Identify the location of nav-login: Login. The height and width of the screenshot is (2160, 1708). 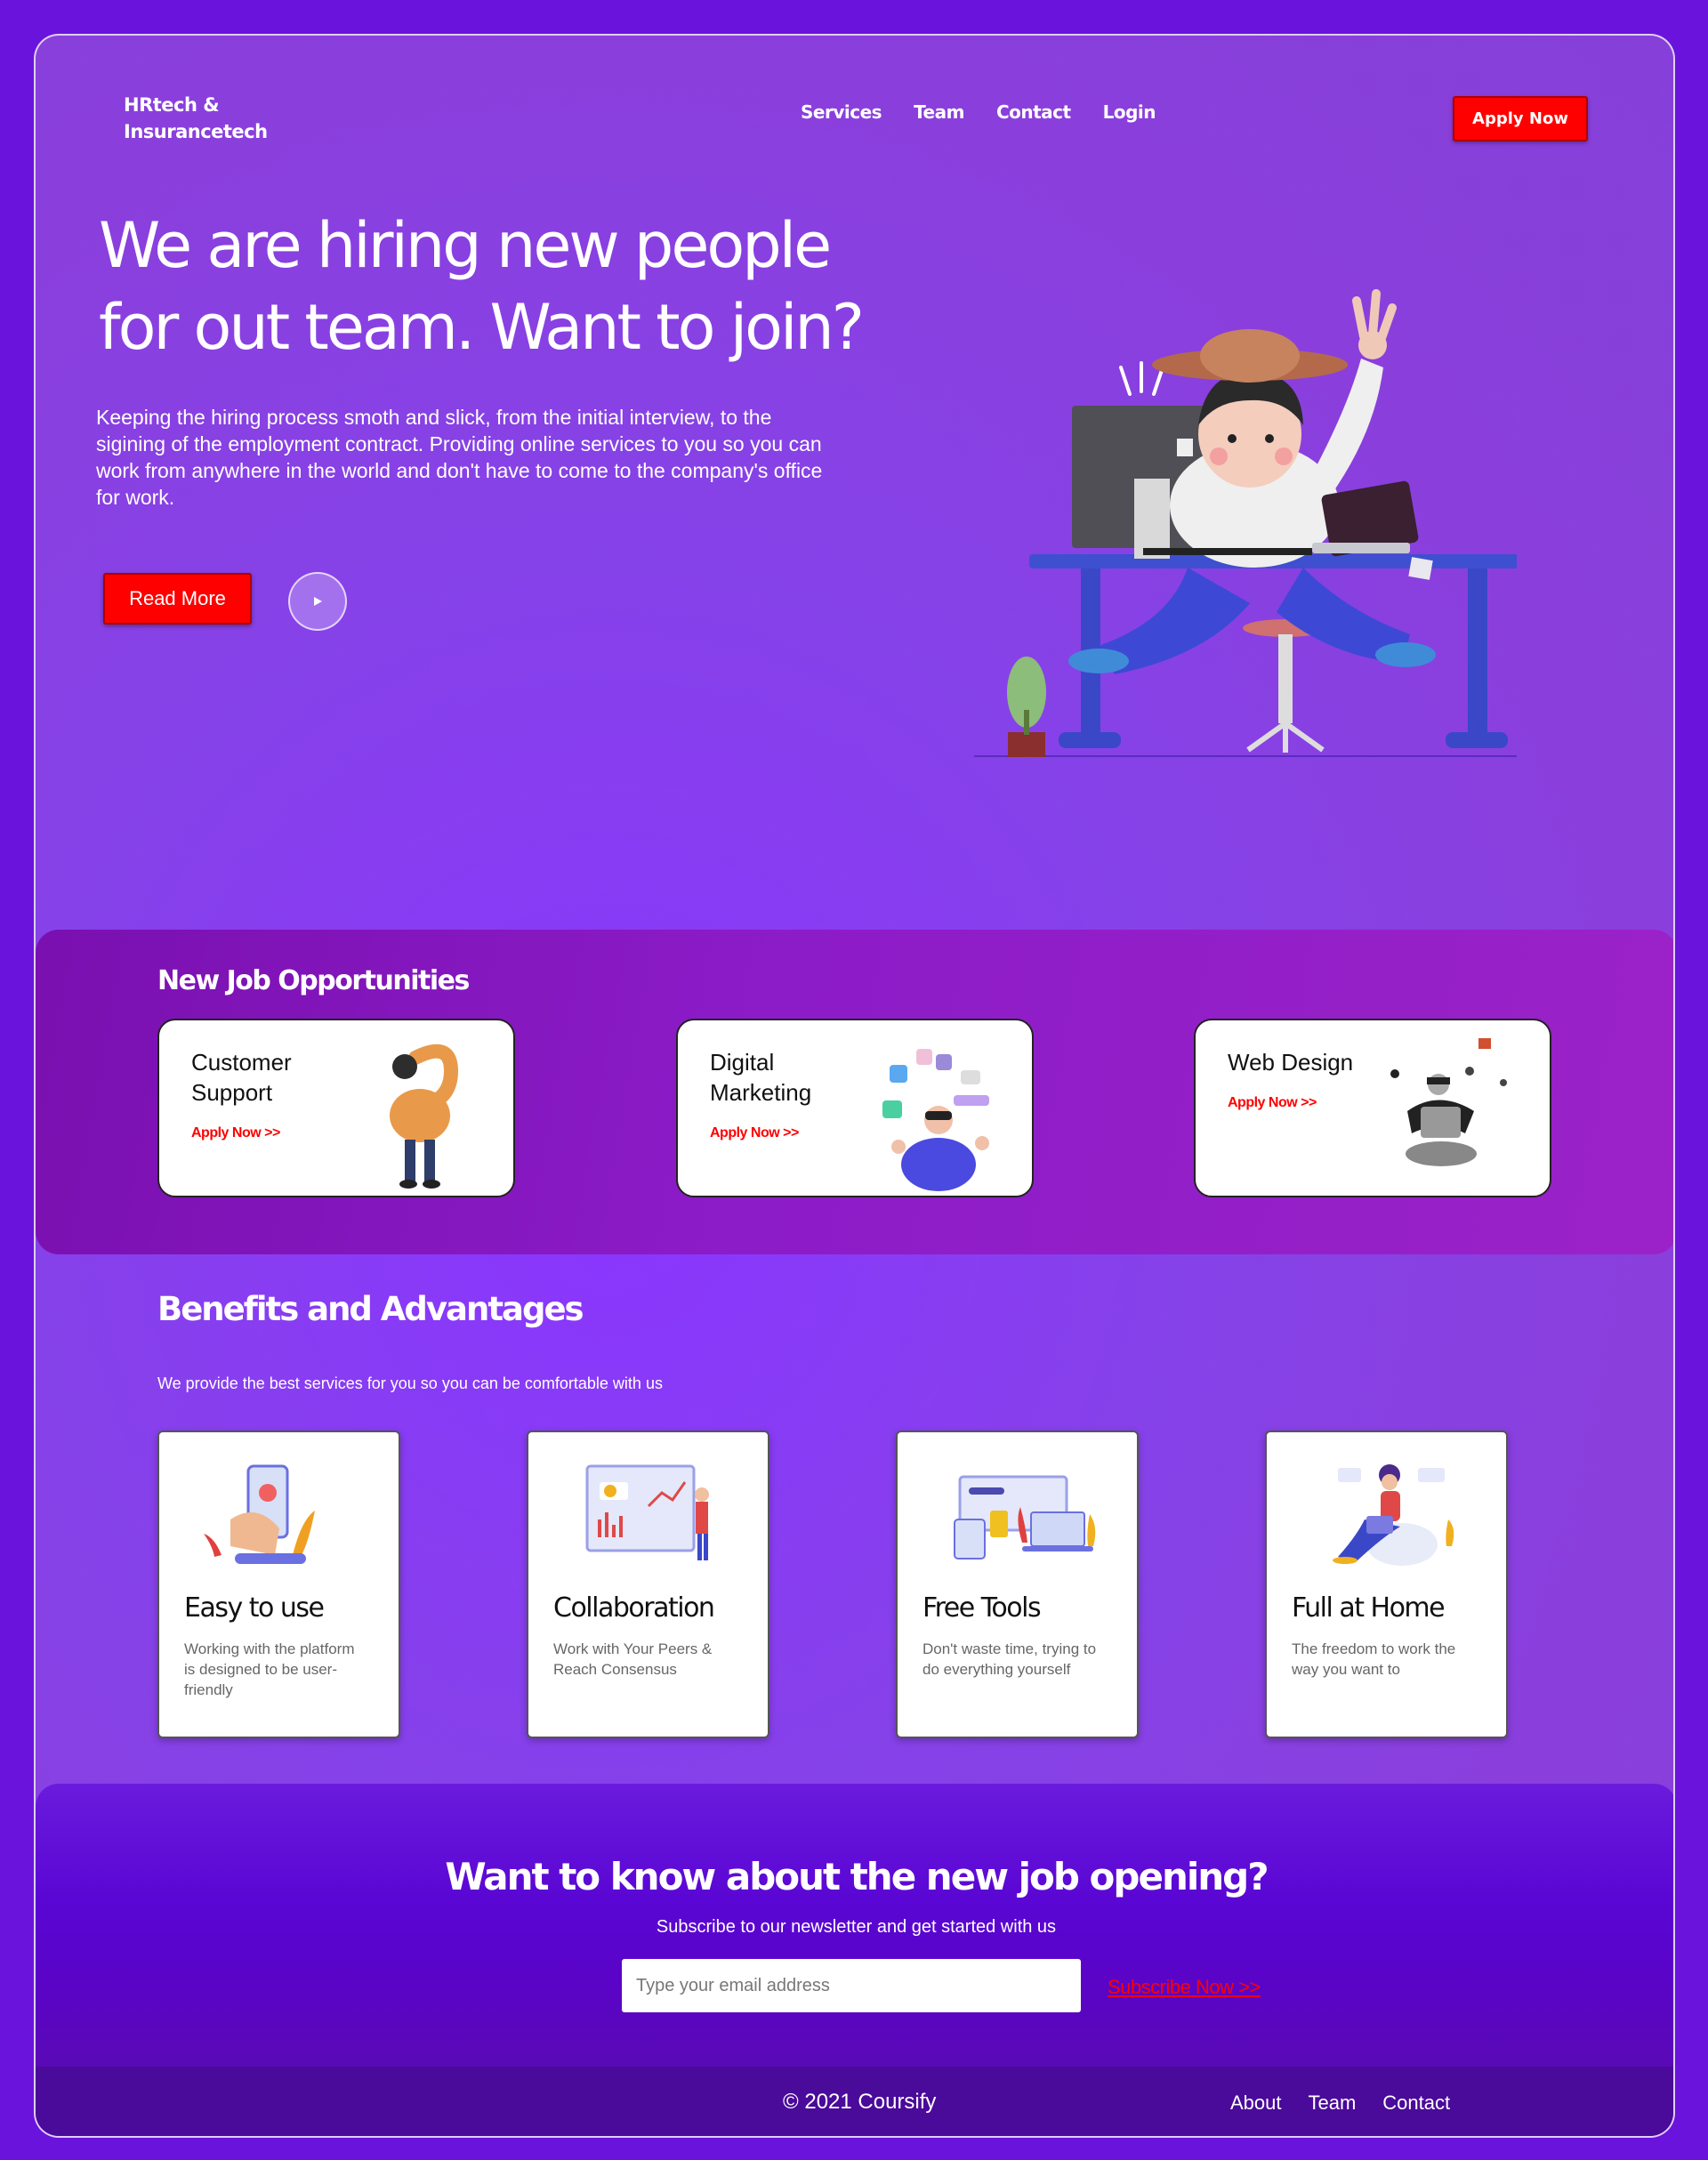
(1129, 112).